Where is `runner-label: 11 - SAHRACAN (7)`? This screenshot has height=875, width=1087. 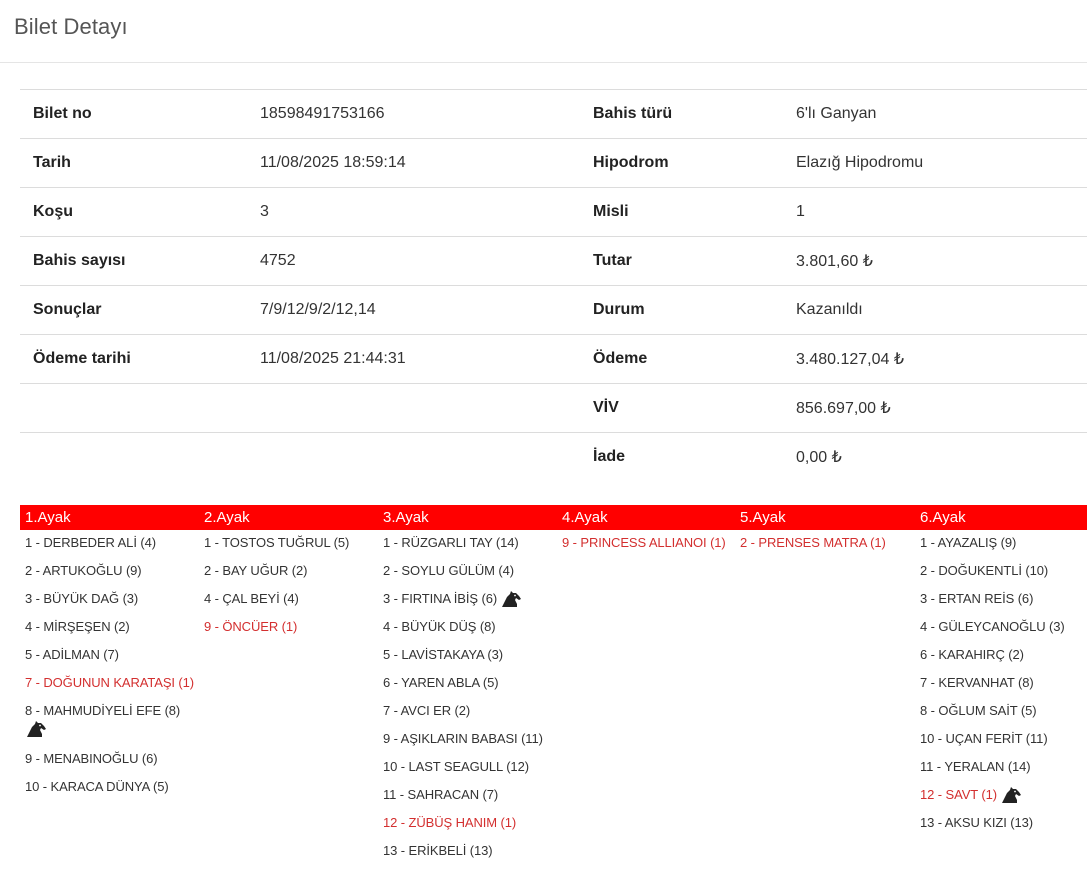
runner-label: 11 - SAHRACAN (7) is located at coordinates (441, 794).